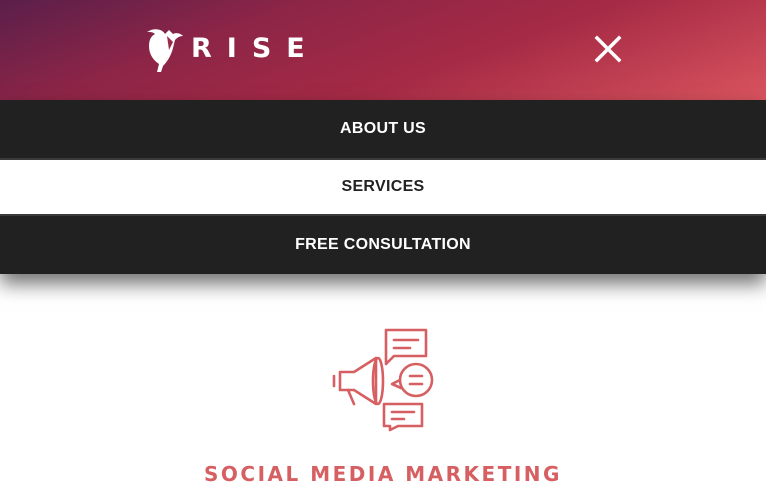 Image resolution: width=766 pixels, height=497 pixels. I want to click on menu-item-services: SERVICES, so click(383, 187).